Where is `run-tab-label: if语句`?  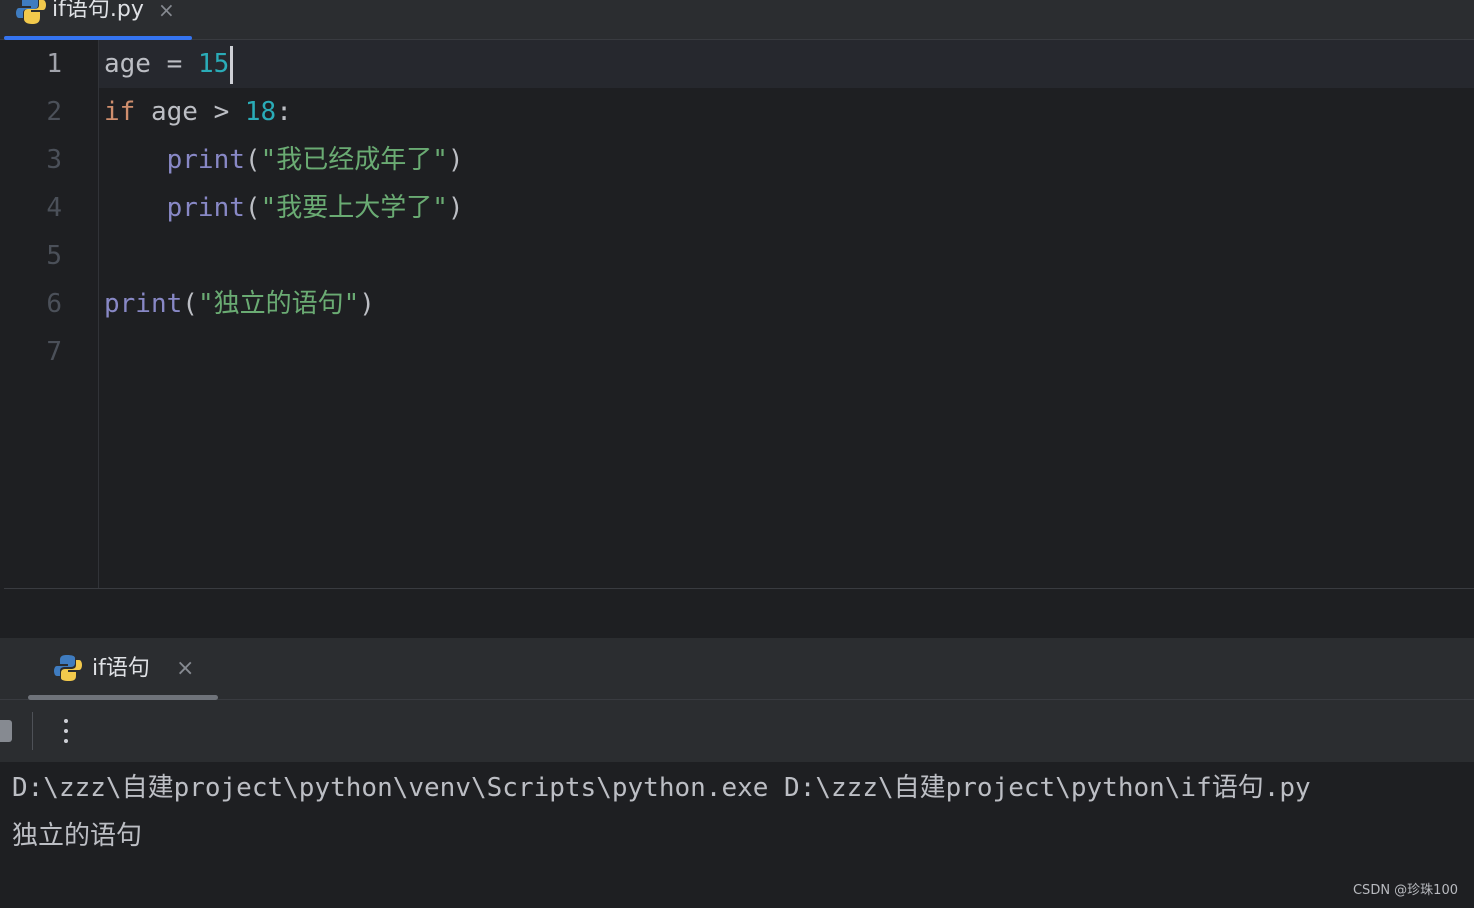 run-tab-label: if语句 is located at coordinates (121, 668).